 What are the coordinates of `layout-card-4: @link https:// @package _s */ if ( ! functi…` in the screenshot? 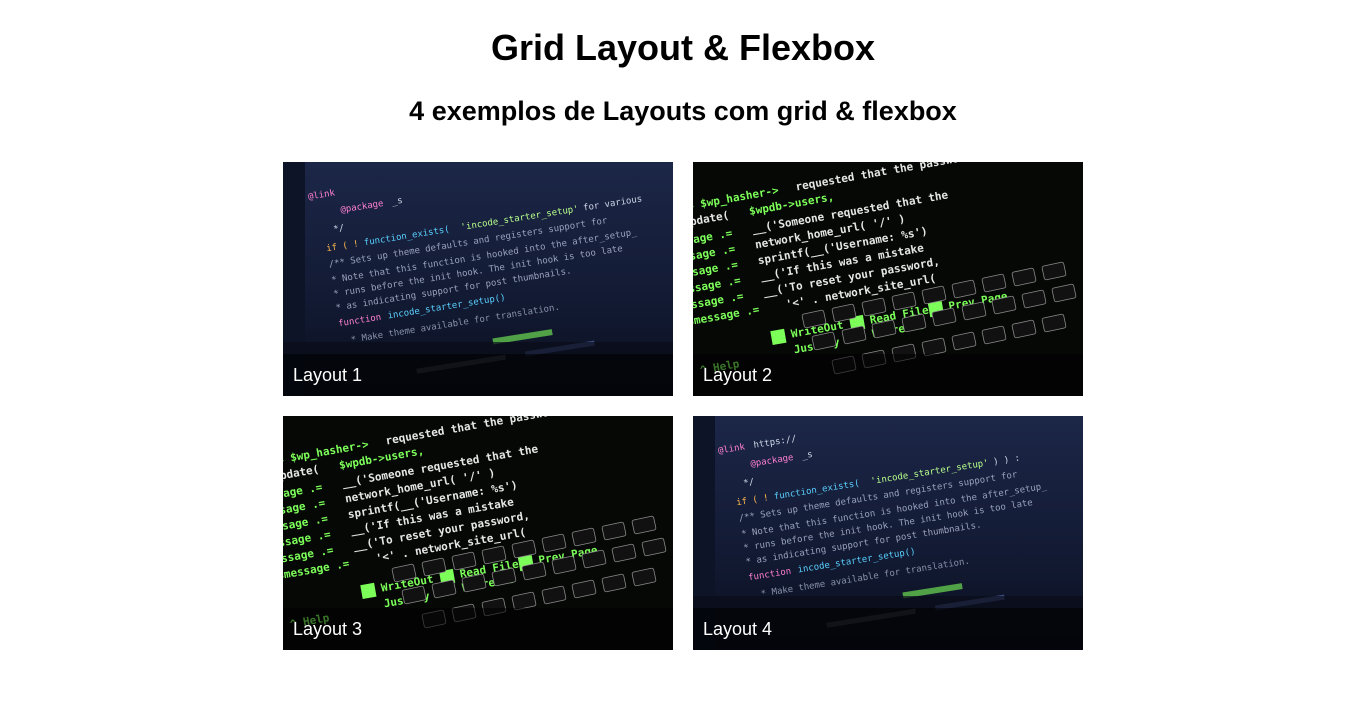 It's located at (888, 533).